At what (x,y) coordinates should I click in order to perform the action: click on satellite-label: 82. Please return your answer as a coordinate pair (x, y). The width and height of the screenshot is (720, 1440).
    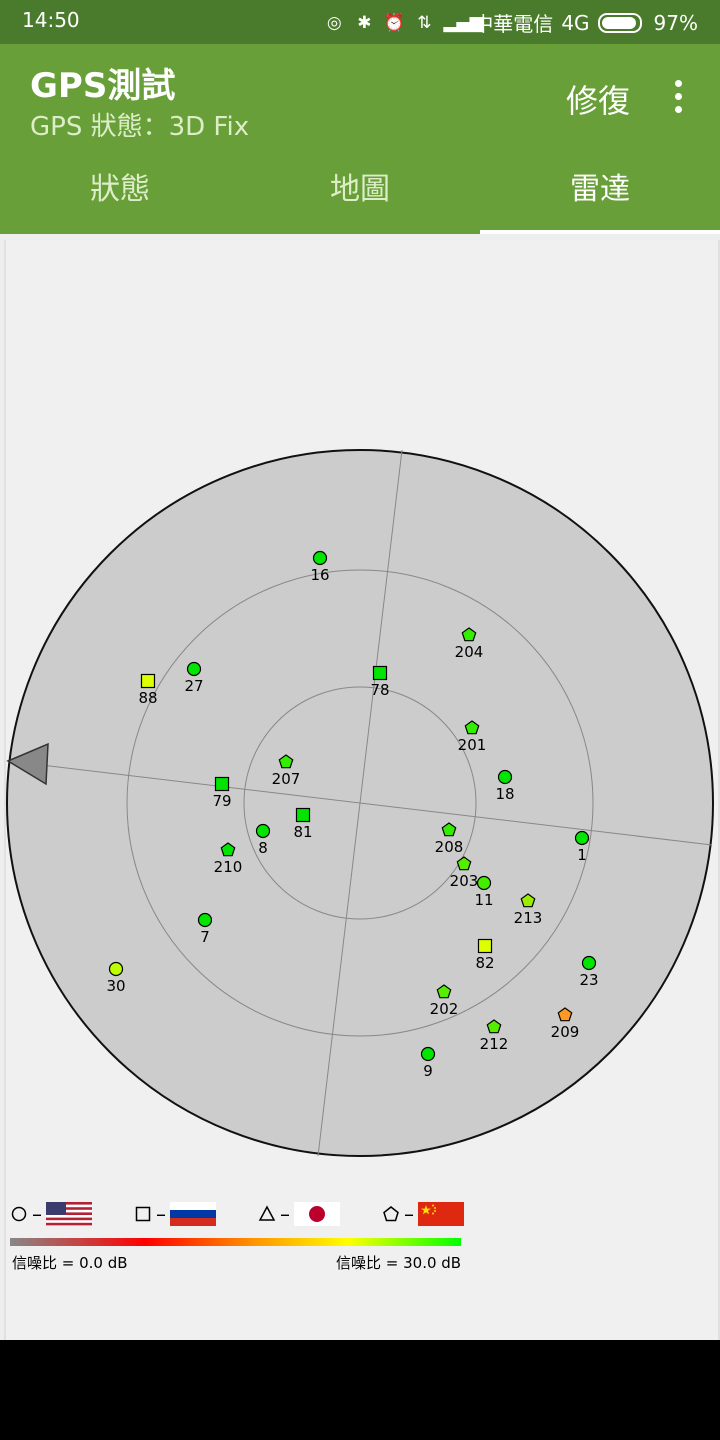
    Looking at the image, I should click on (484, 963).